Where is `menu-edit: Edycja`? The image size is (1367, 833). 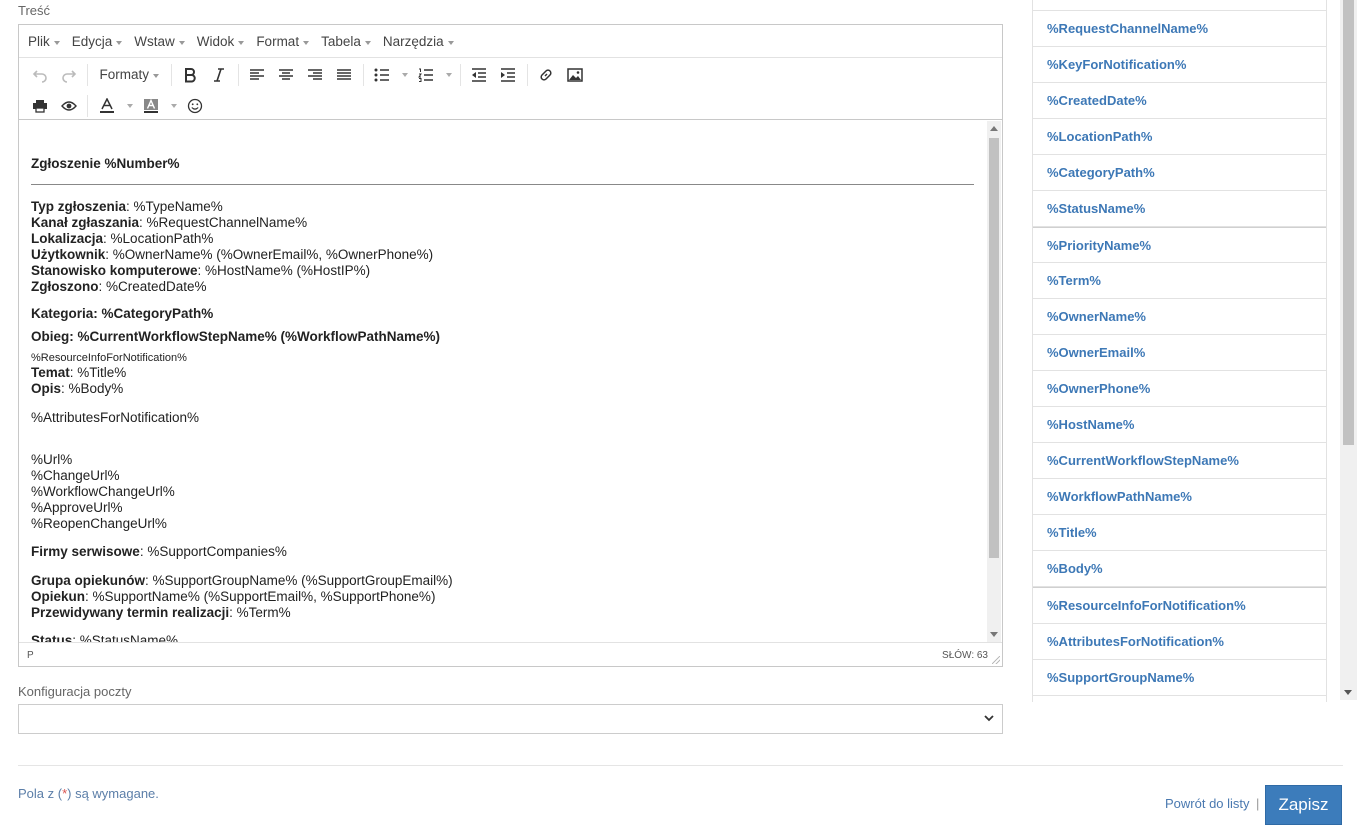
menu-edit: Edycja is located at coordinates (97, 41).